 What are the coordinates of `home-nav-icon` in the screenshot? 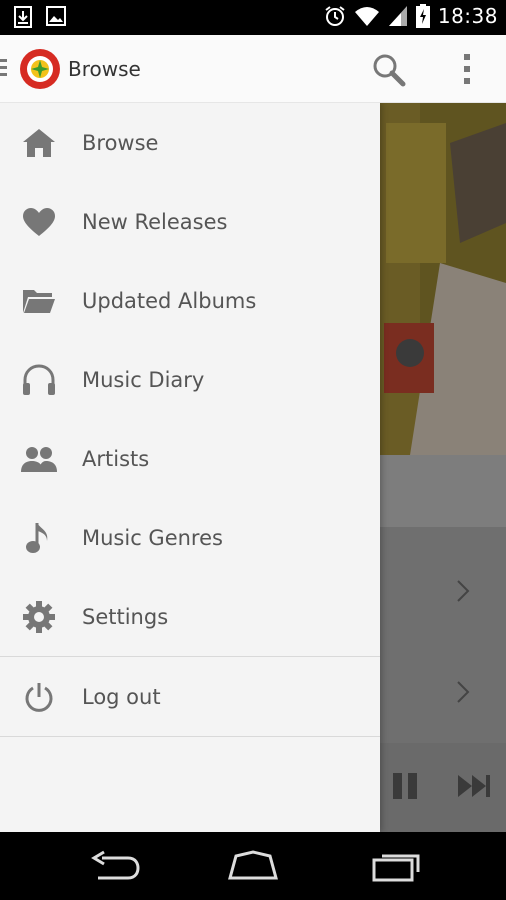 It's located at (253, 866).